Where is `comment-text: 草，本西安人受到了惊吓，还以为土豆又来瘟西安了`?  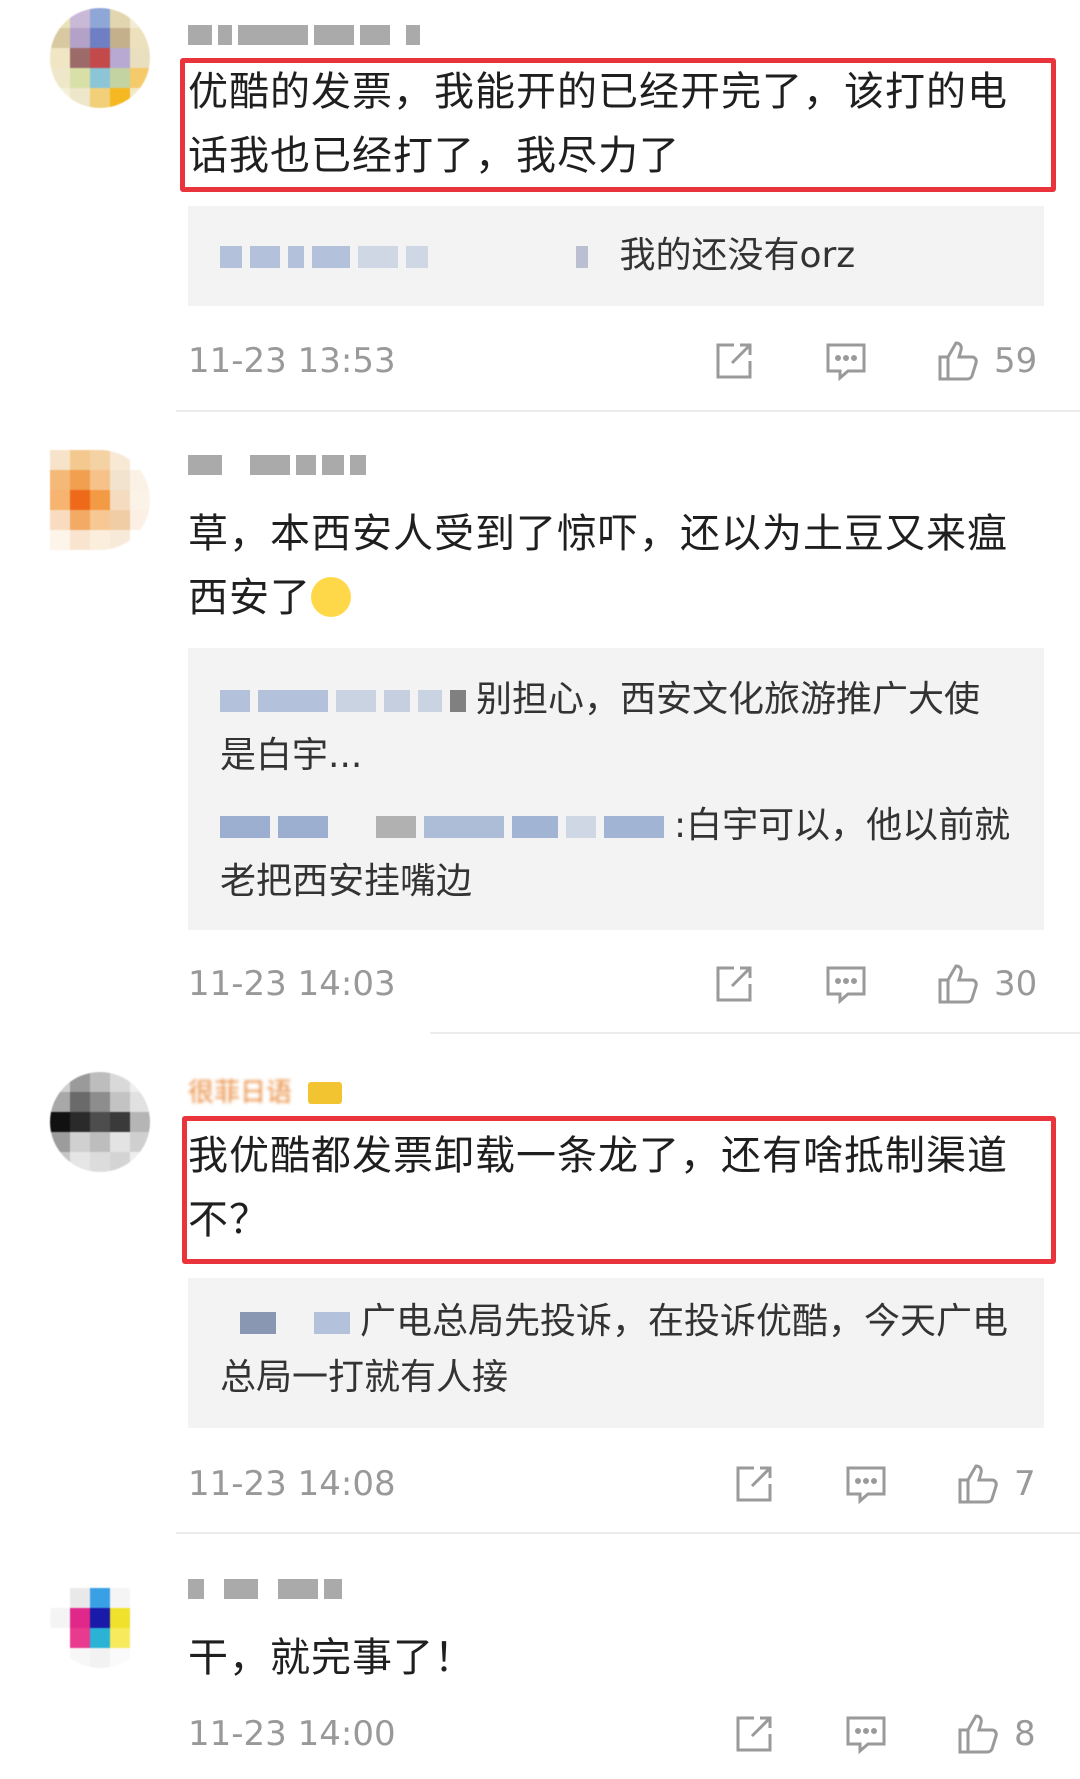
comment-text: 草，本西安人受到了惊吓，还以为土豆又来瘟西安了 is located at coordinates (618, 566).